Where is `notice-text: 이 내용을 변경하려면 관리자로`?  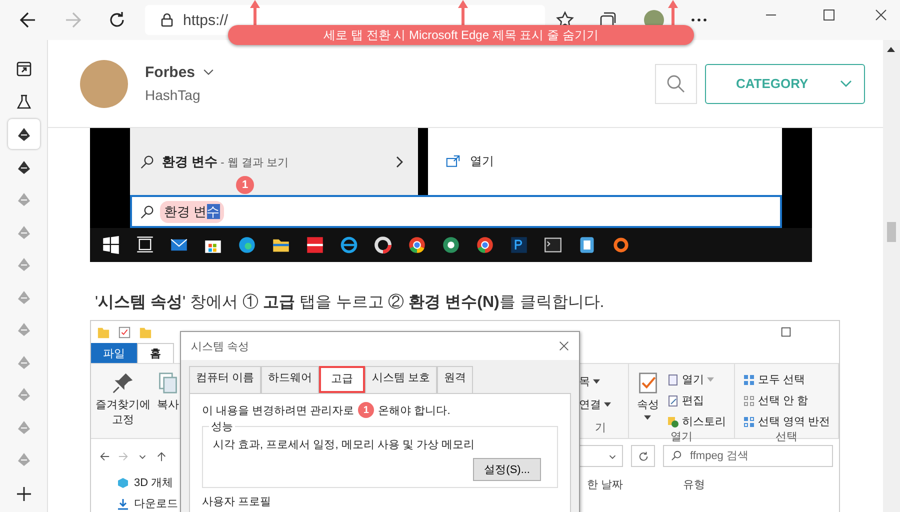 notice-text: 이 내용을 변경하려면 관리자로 is located at coordinates (278, 411).